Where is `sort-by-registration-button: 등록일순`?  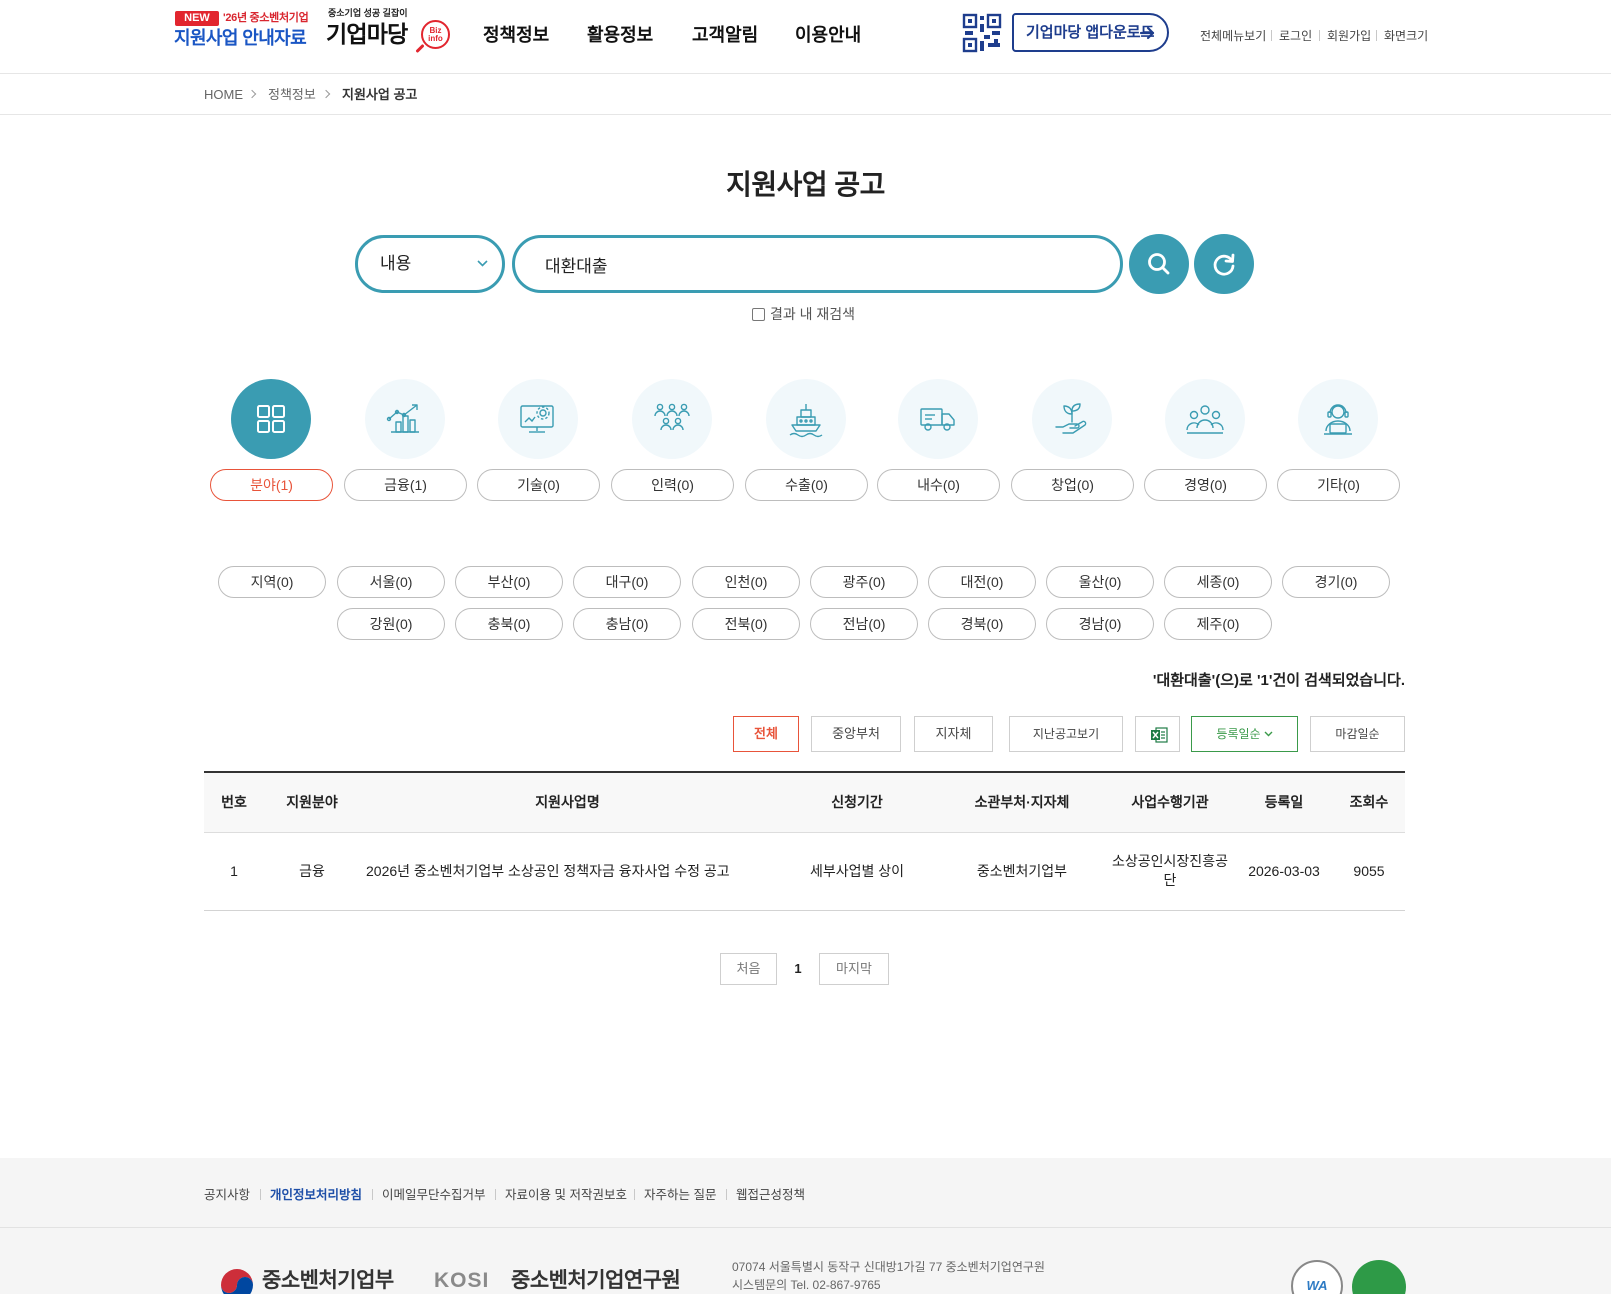 sort-by-registration-button: 등록일순 is located at coordinates (1244, 734).